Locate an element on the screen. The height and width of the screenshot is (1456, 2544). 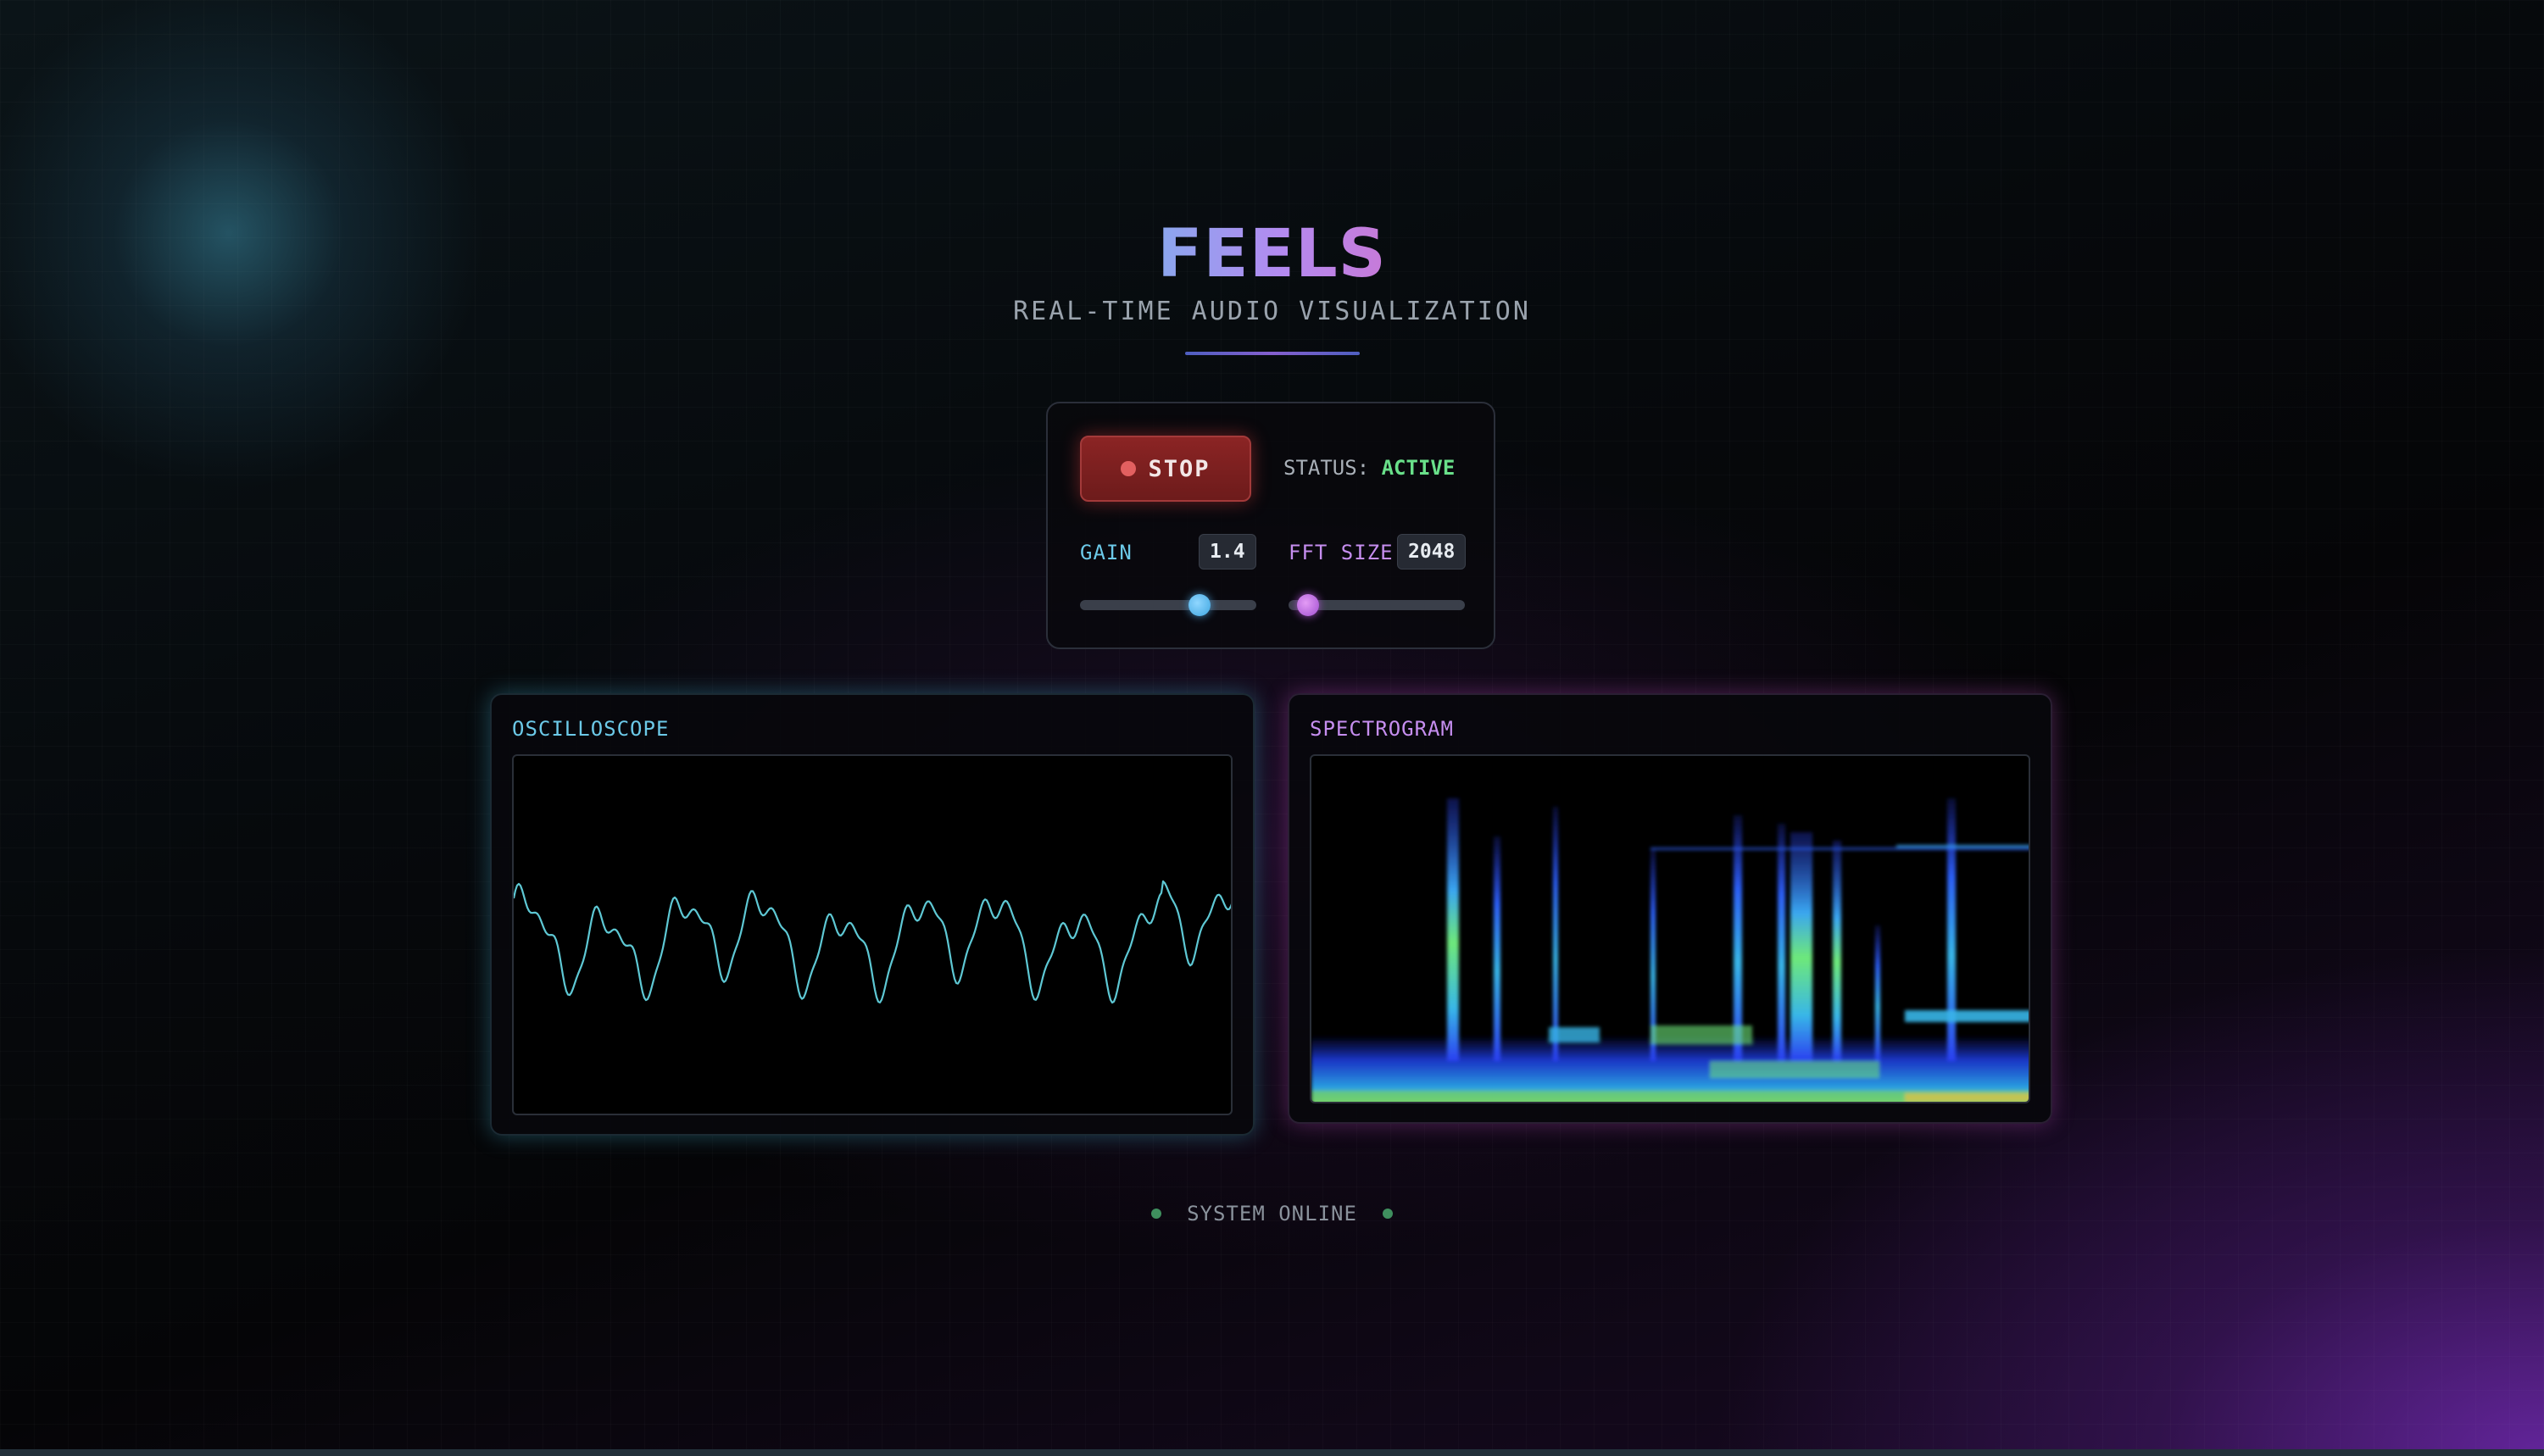
oscilloscope-screen is located at coordinates (872, 934).